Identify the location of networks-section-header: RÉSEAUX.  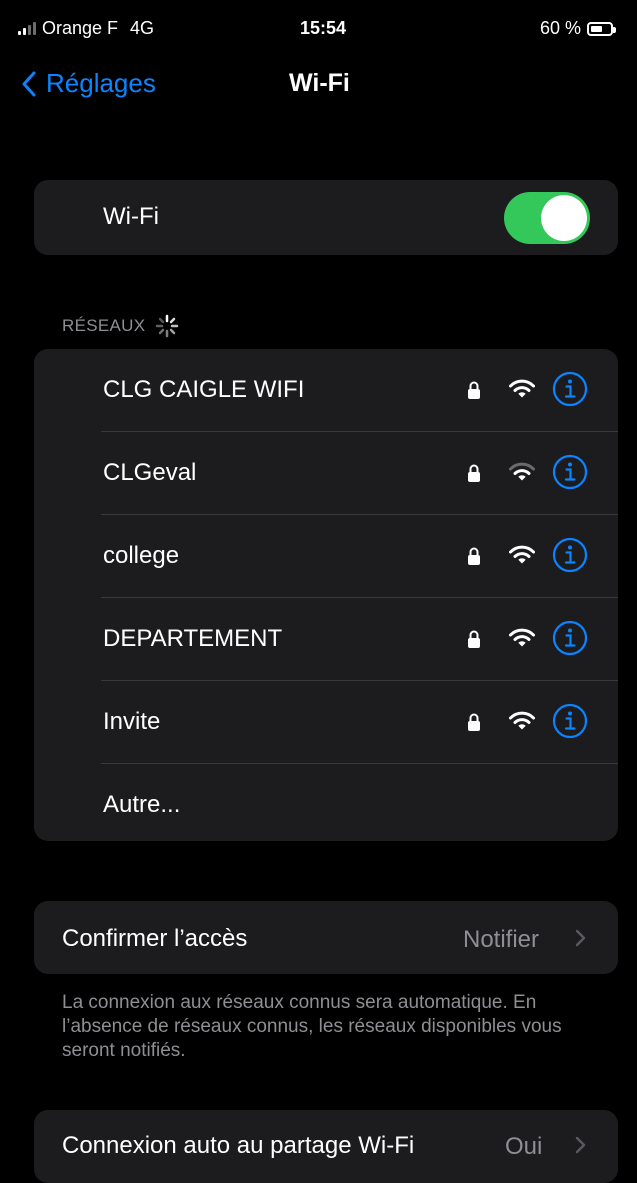
(120, 326).